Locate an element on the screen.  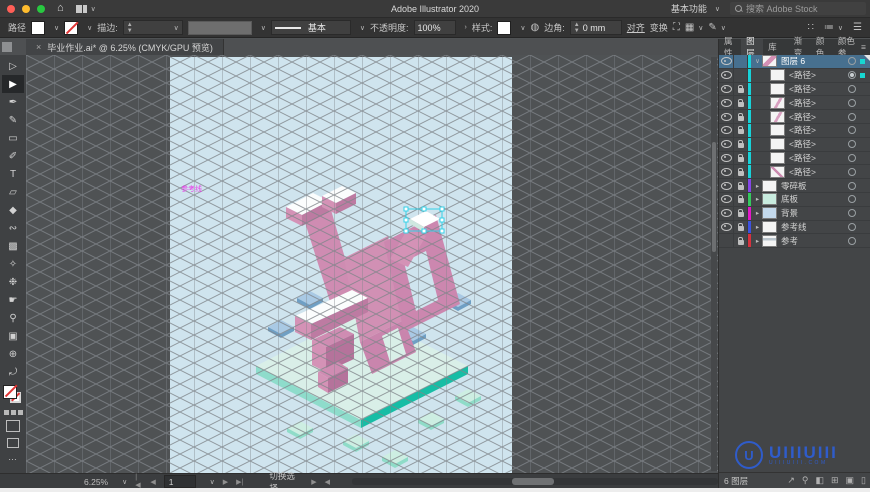
paintbrush-tool: ✐ is located at coordinates (13, 156).